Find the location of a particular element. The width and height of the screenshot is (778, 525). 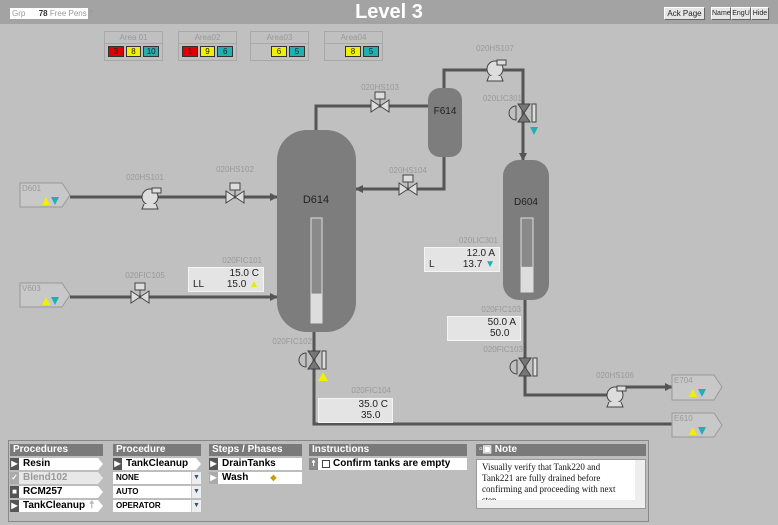

note-icon: ▫▣ is located at coordinates (487, 449).